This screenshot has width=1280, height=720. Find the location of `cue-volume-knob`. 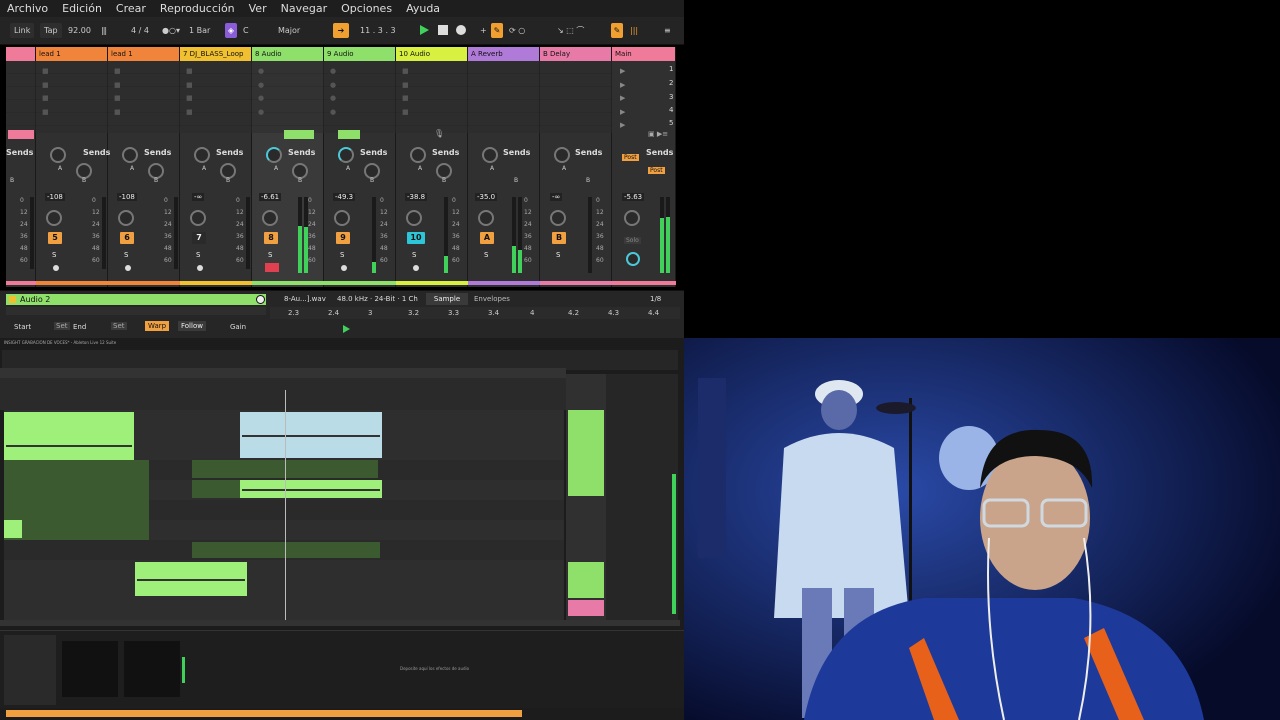

cue-volume-knob is located at coordinates (633, 259).